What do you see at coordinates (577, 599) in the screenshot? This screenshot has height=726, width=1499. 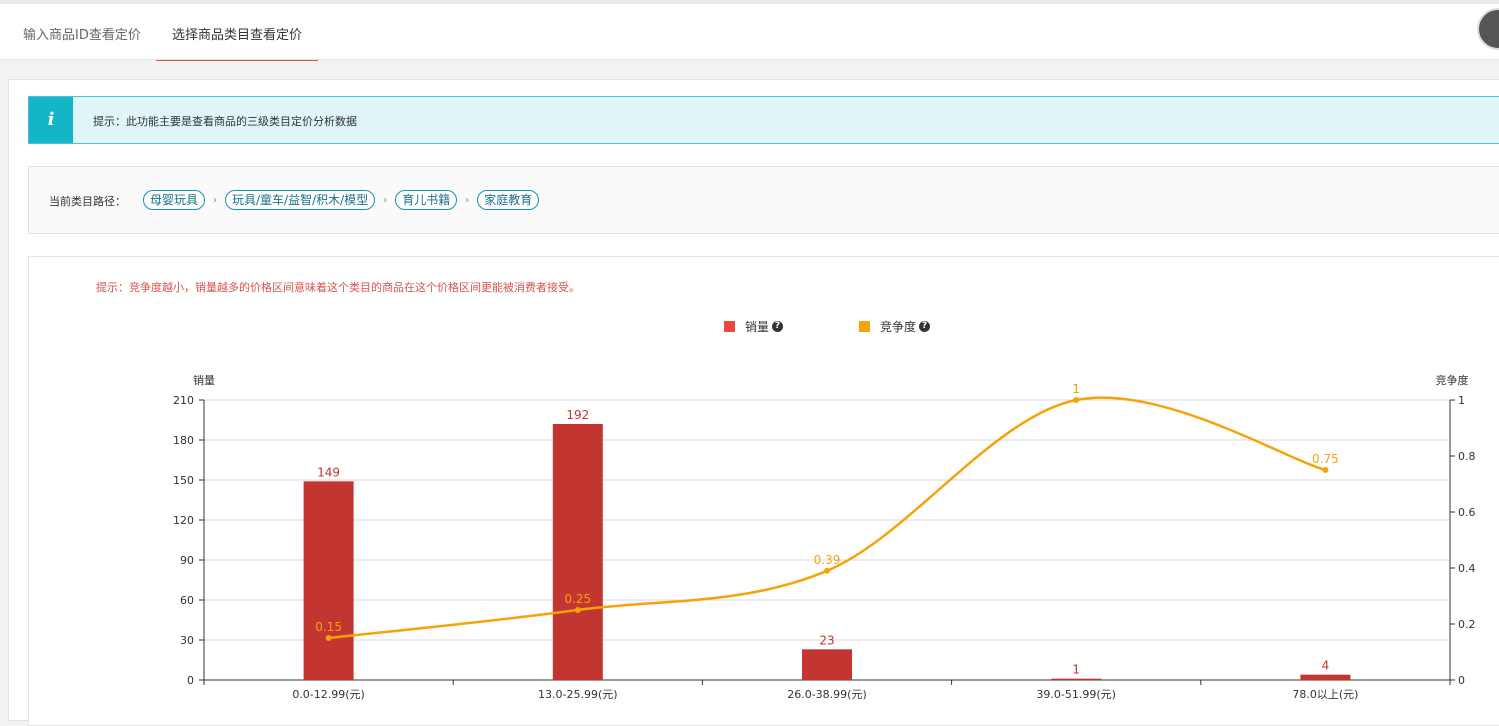 I see `line-data-label: 0.25` at bounding box center [577, 599].